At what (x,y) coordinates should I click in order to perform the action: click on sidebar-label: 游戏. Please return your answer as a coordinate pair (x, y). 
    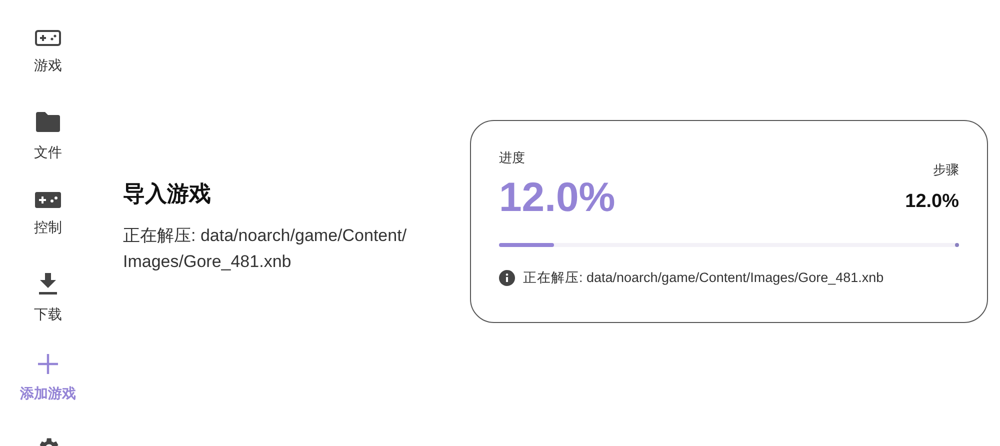
    Looking at the image, I should click on (48, 65).